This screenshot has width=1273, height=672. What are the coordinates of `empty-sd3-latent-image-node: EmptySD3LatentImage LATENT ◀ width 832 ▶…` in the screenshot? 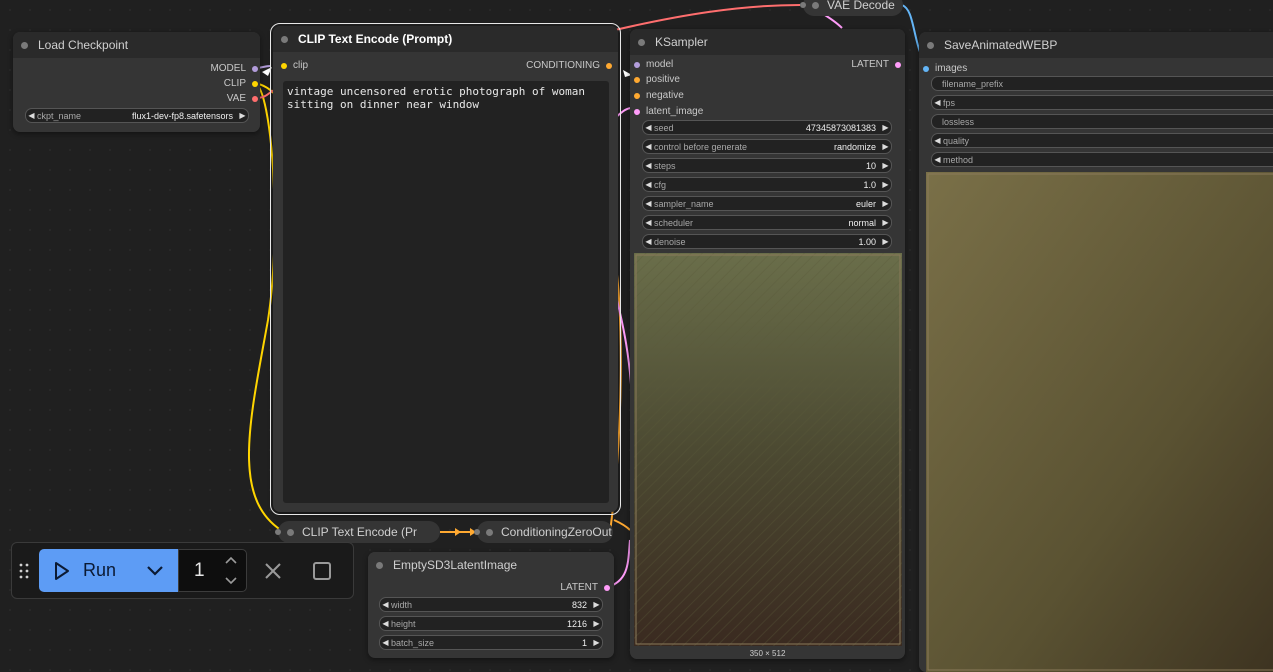 It's located at (491, 605).